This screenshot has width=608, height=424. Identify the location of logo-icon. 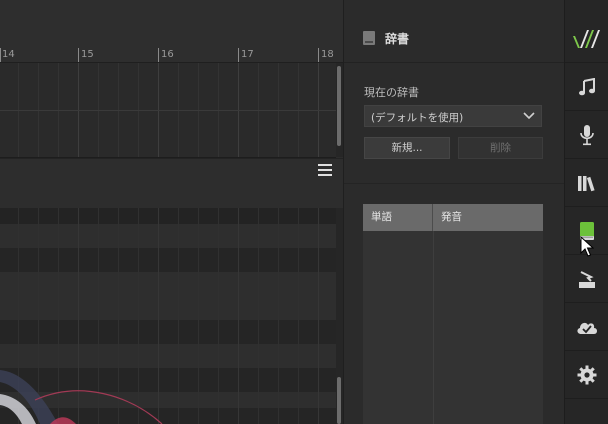
(586, 39).